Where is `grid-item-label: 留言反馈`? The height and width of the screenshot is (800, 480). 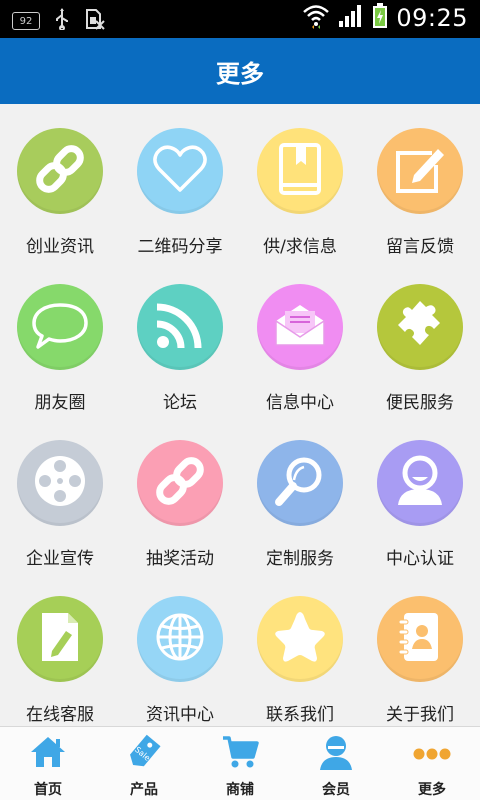
grid-item-label: 留言反馈 is located at coordinates (420, 247).